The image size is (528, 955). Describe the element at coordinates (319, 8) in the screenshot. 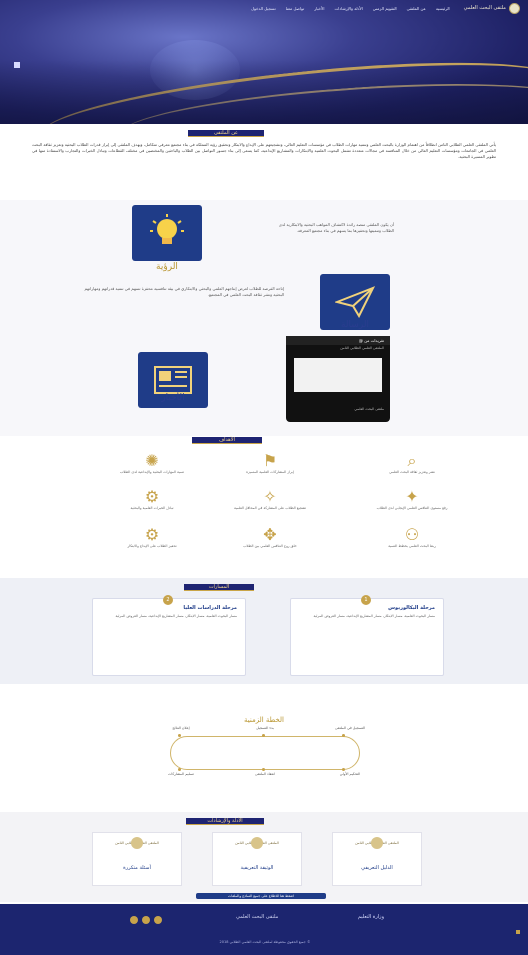

I see `nav-item-news: الأخبار` at that location.